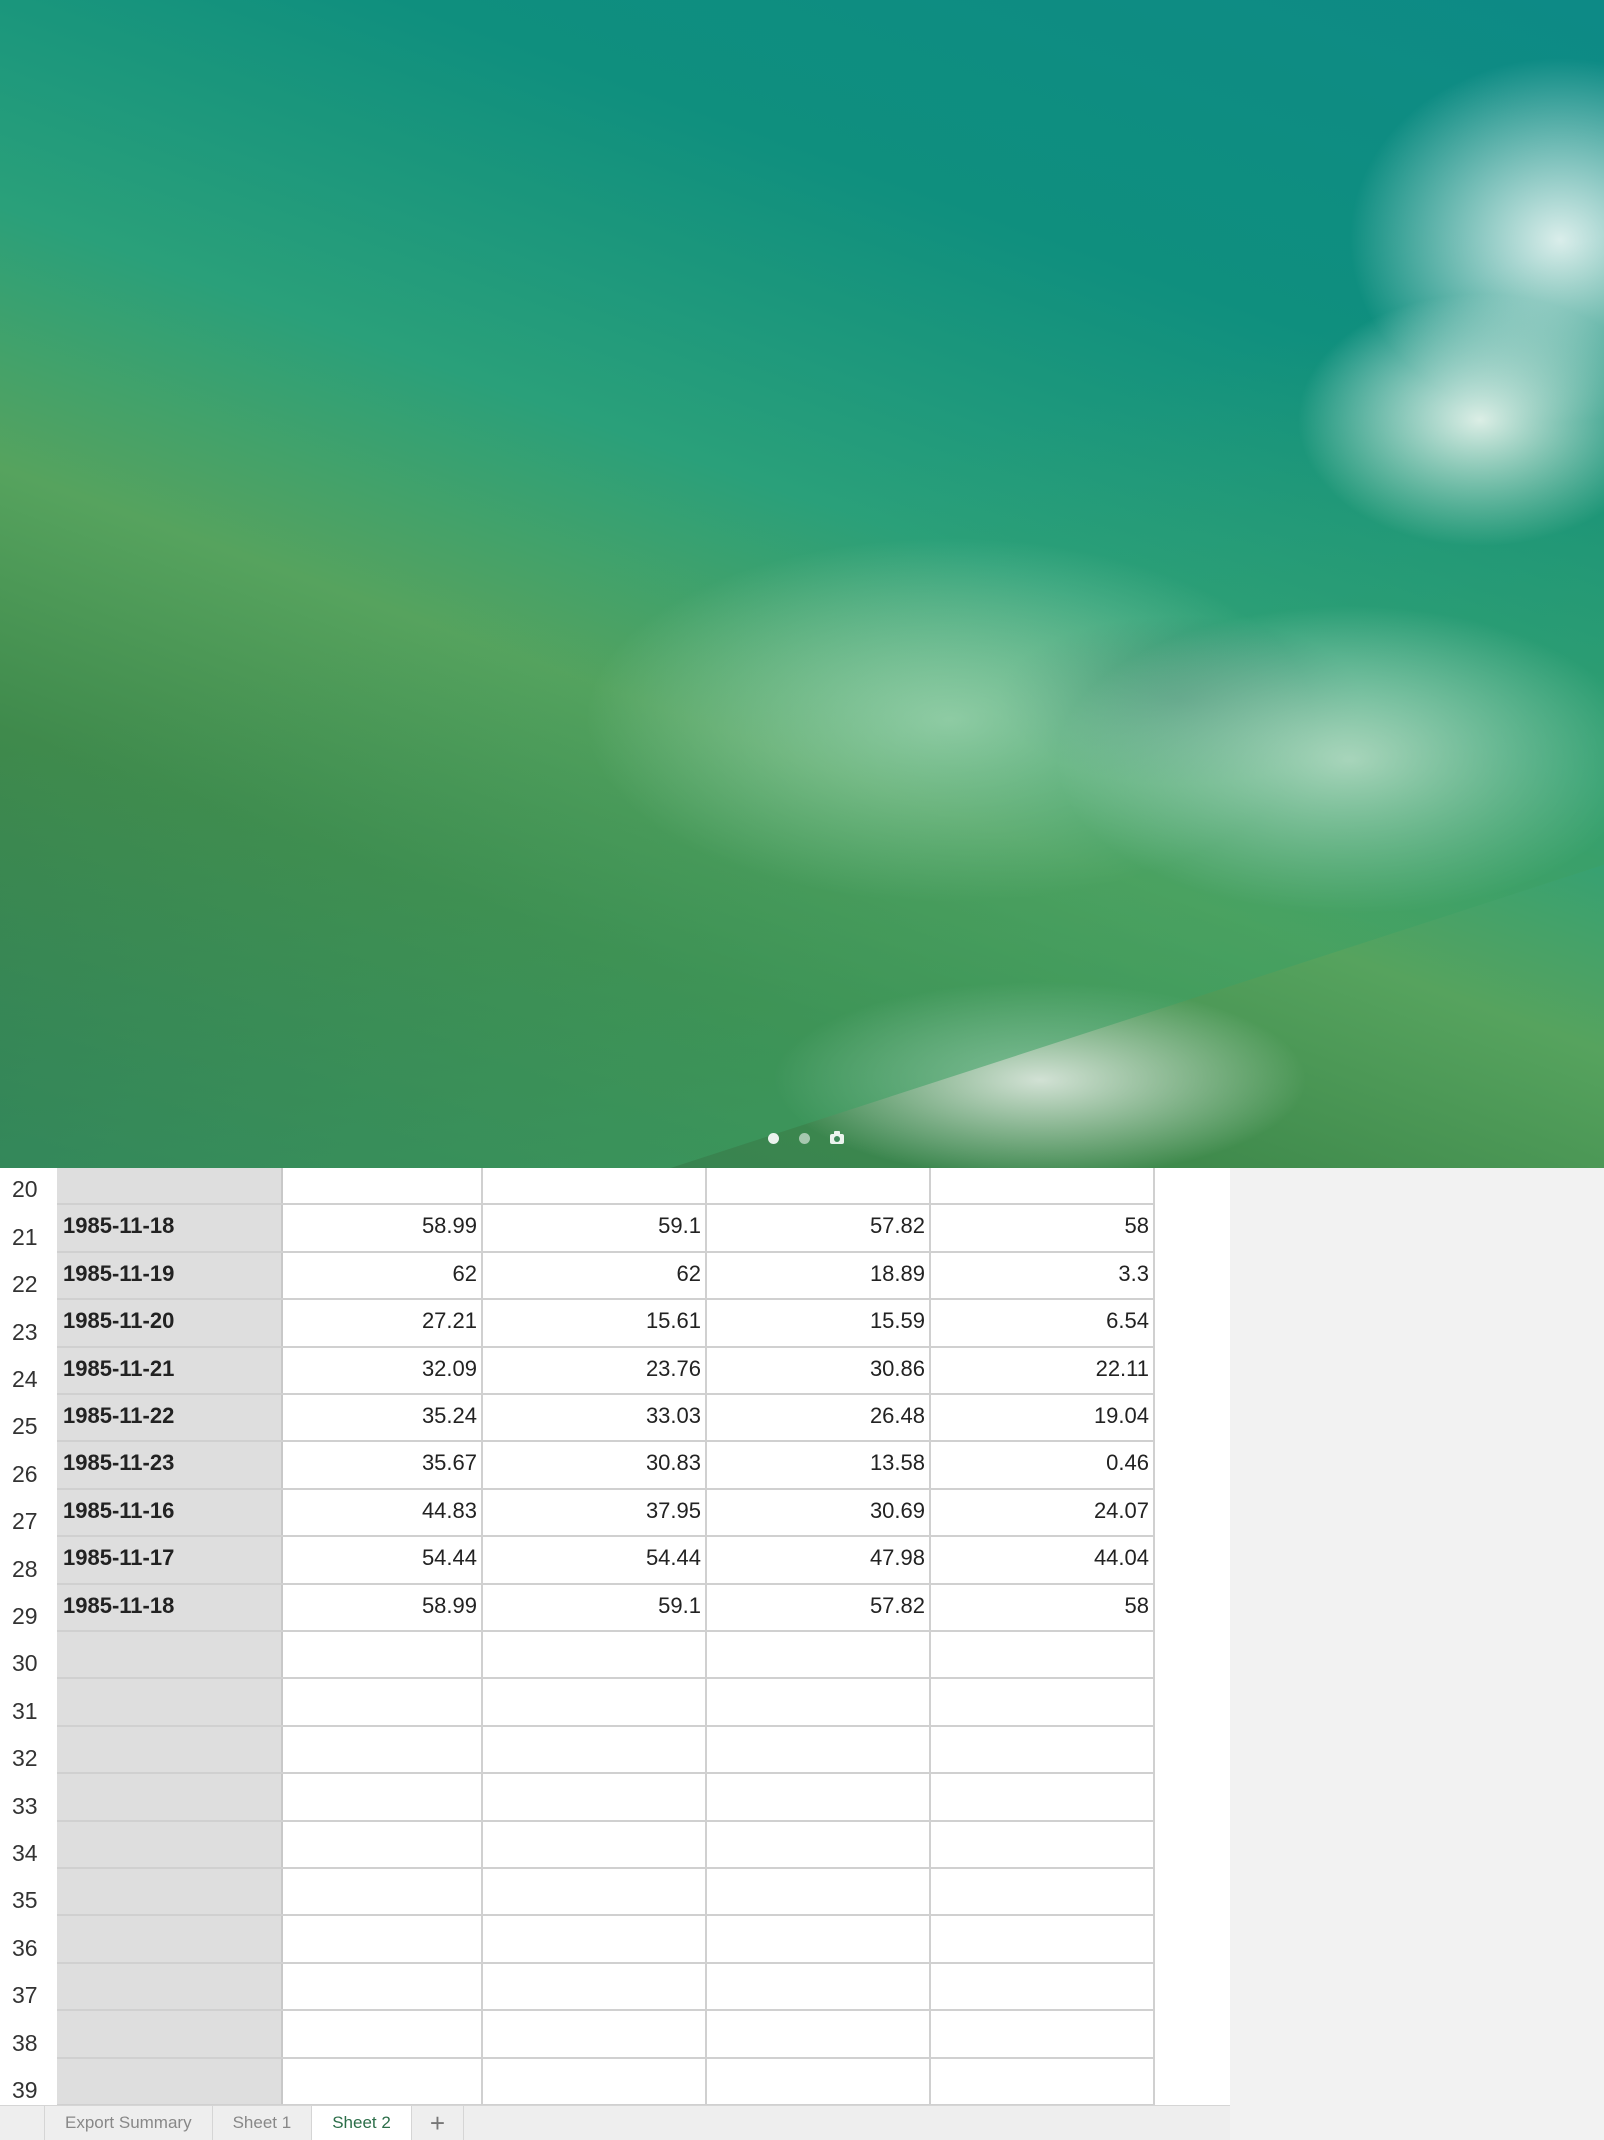  Describe the element at coordinates (28, 1323) in the screenshot. I see `row-number: 23` at that location.